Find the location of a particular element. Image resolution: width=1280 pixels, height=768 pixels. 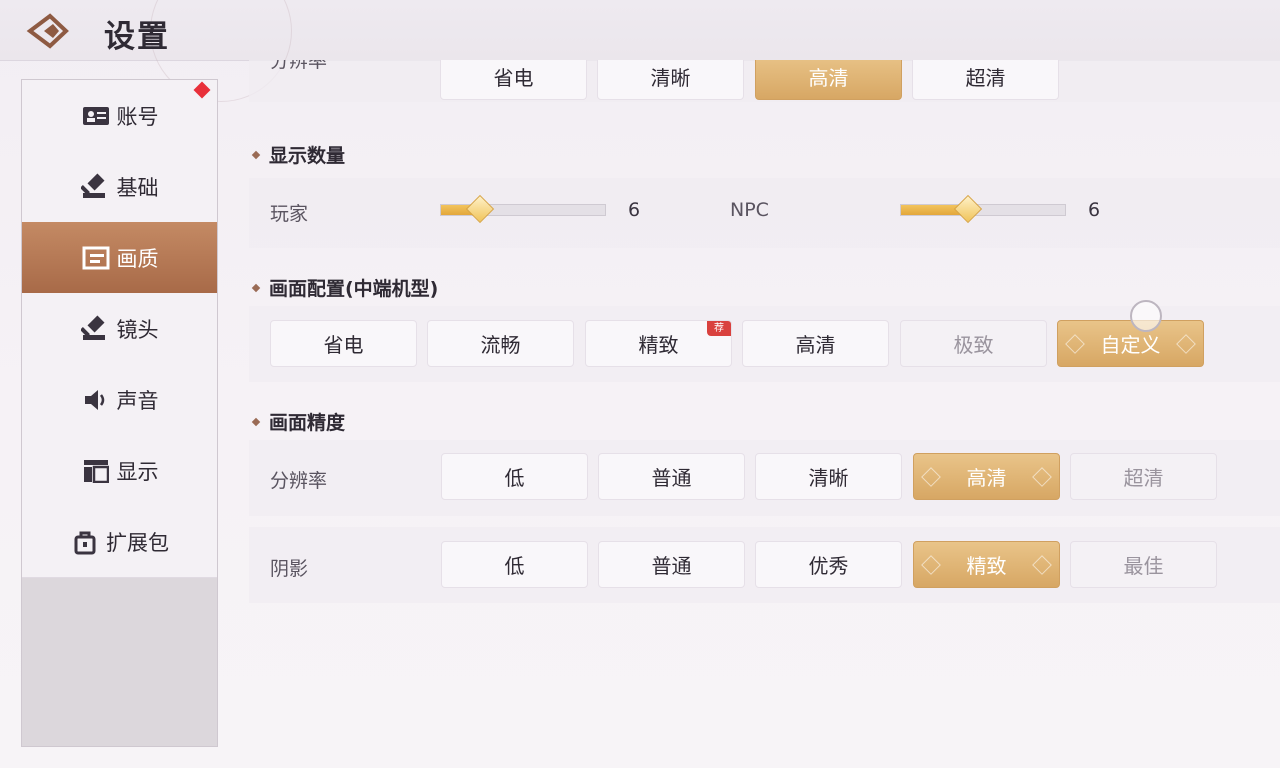

row-label: 分辨率 is located at coordinates (299, 66).